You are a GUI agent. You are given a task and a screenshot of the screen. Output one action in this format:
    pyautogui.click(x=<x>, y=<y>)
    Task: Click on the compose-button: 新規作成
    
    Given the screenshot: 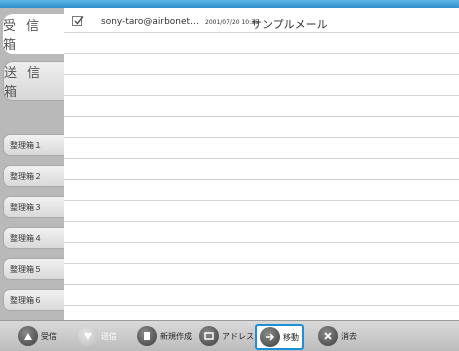 What is the action you would take?
    pyautogui.click(x=164, y=336)
    